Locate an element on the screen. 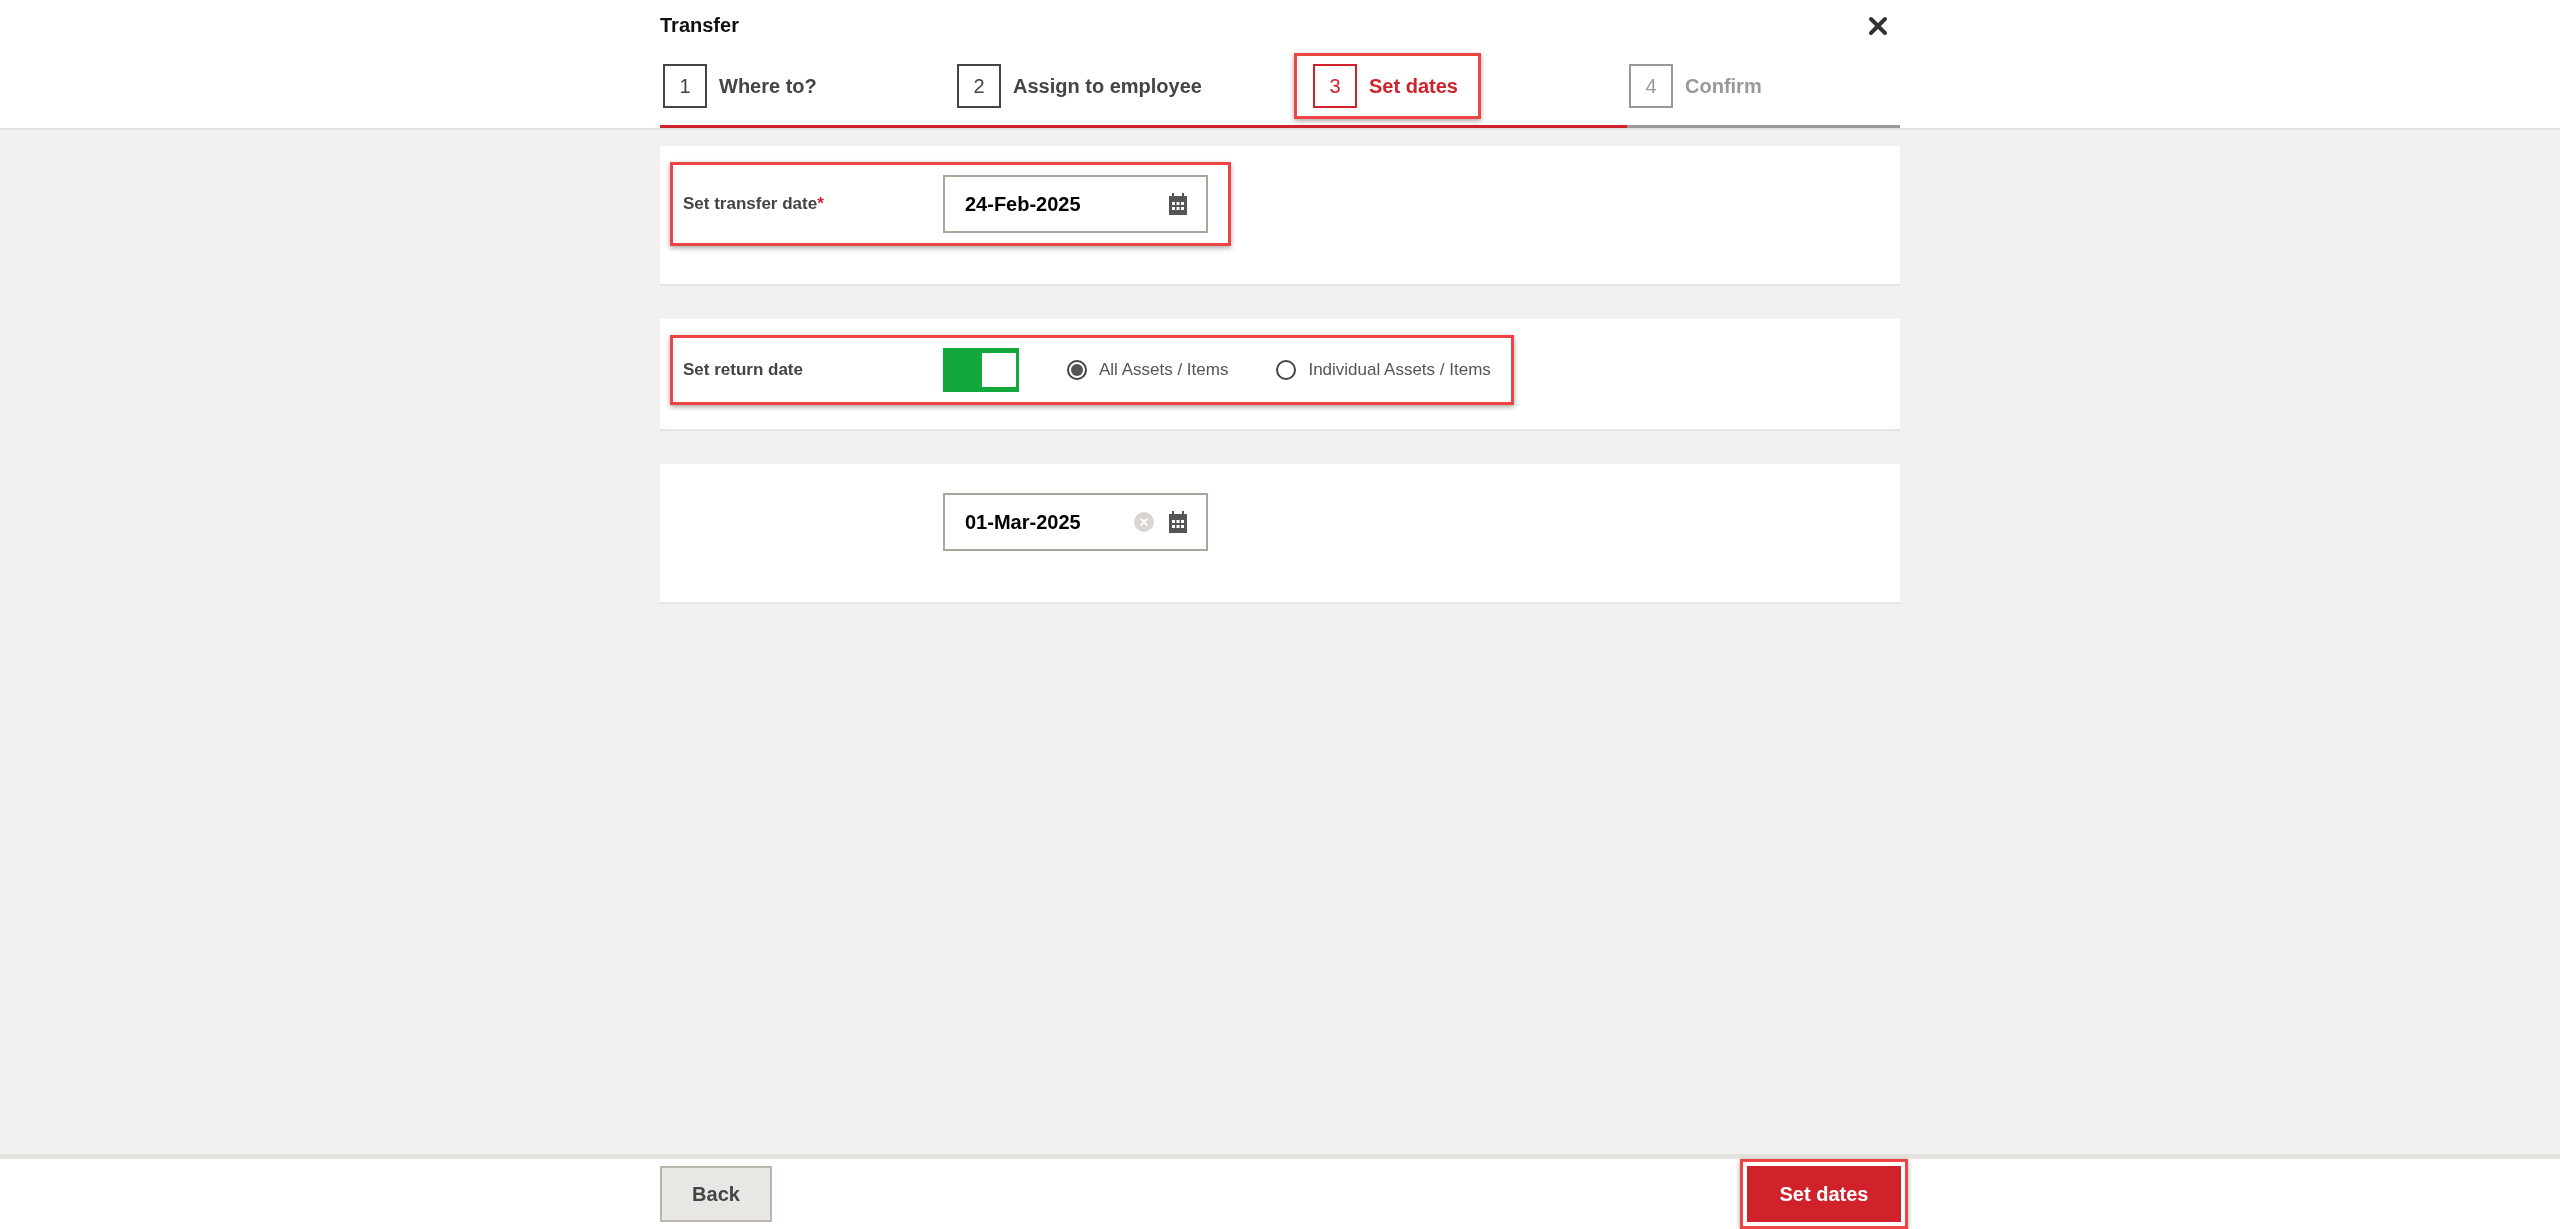 The height and width of the screenshot is (1229, 2560). step-number: 3 is located at coordinates (1335, 86).